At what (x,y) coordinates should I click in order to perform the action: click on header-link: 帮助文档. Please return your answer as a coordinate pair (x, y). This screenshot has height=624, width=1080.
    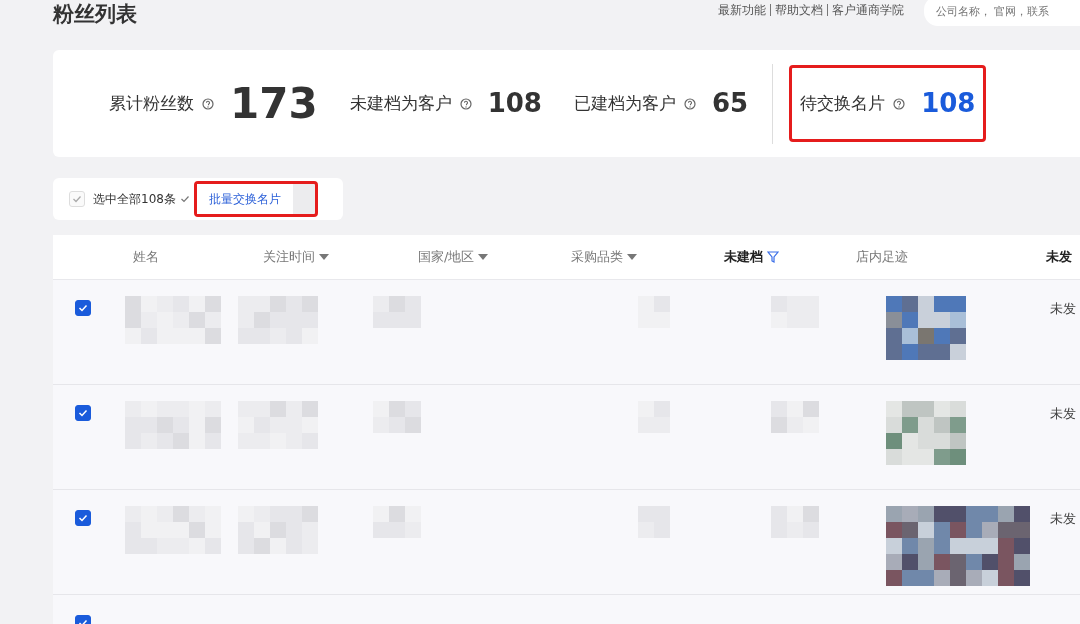
    Looking at the image, I should click on (798, 10).